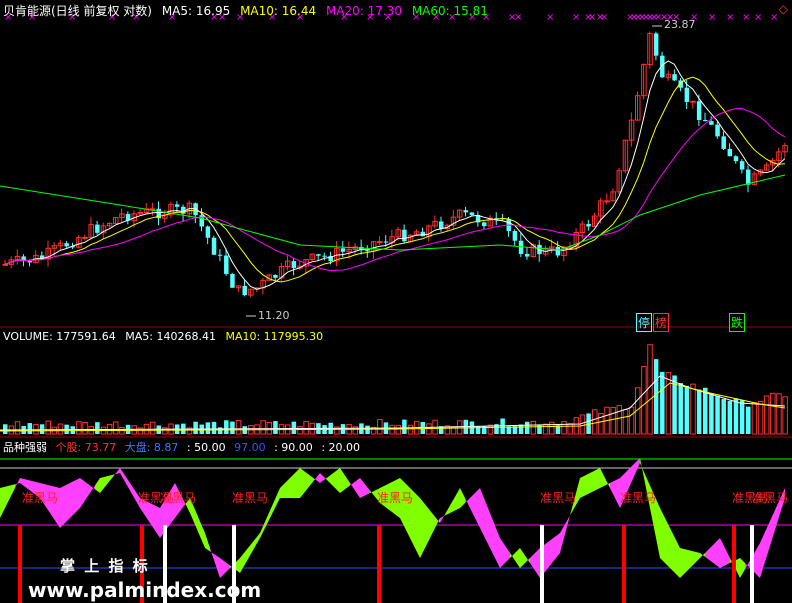 This screenshot has height=603, width=792. Describe the element at coordinates (250, 447) in the screenshot. I see `level-97-label: 97.00` at that location.